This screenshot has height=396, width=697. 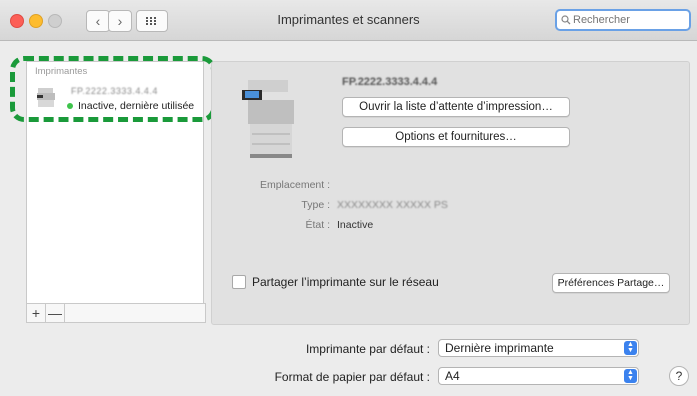 What do you see at coordinates (390, 82) in the screenshot?
I see `printer-title: FP.2222.3333.4.4.4` at bounding box center [390, 82].